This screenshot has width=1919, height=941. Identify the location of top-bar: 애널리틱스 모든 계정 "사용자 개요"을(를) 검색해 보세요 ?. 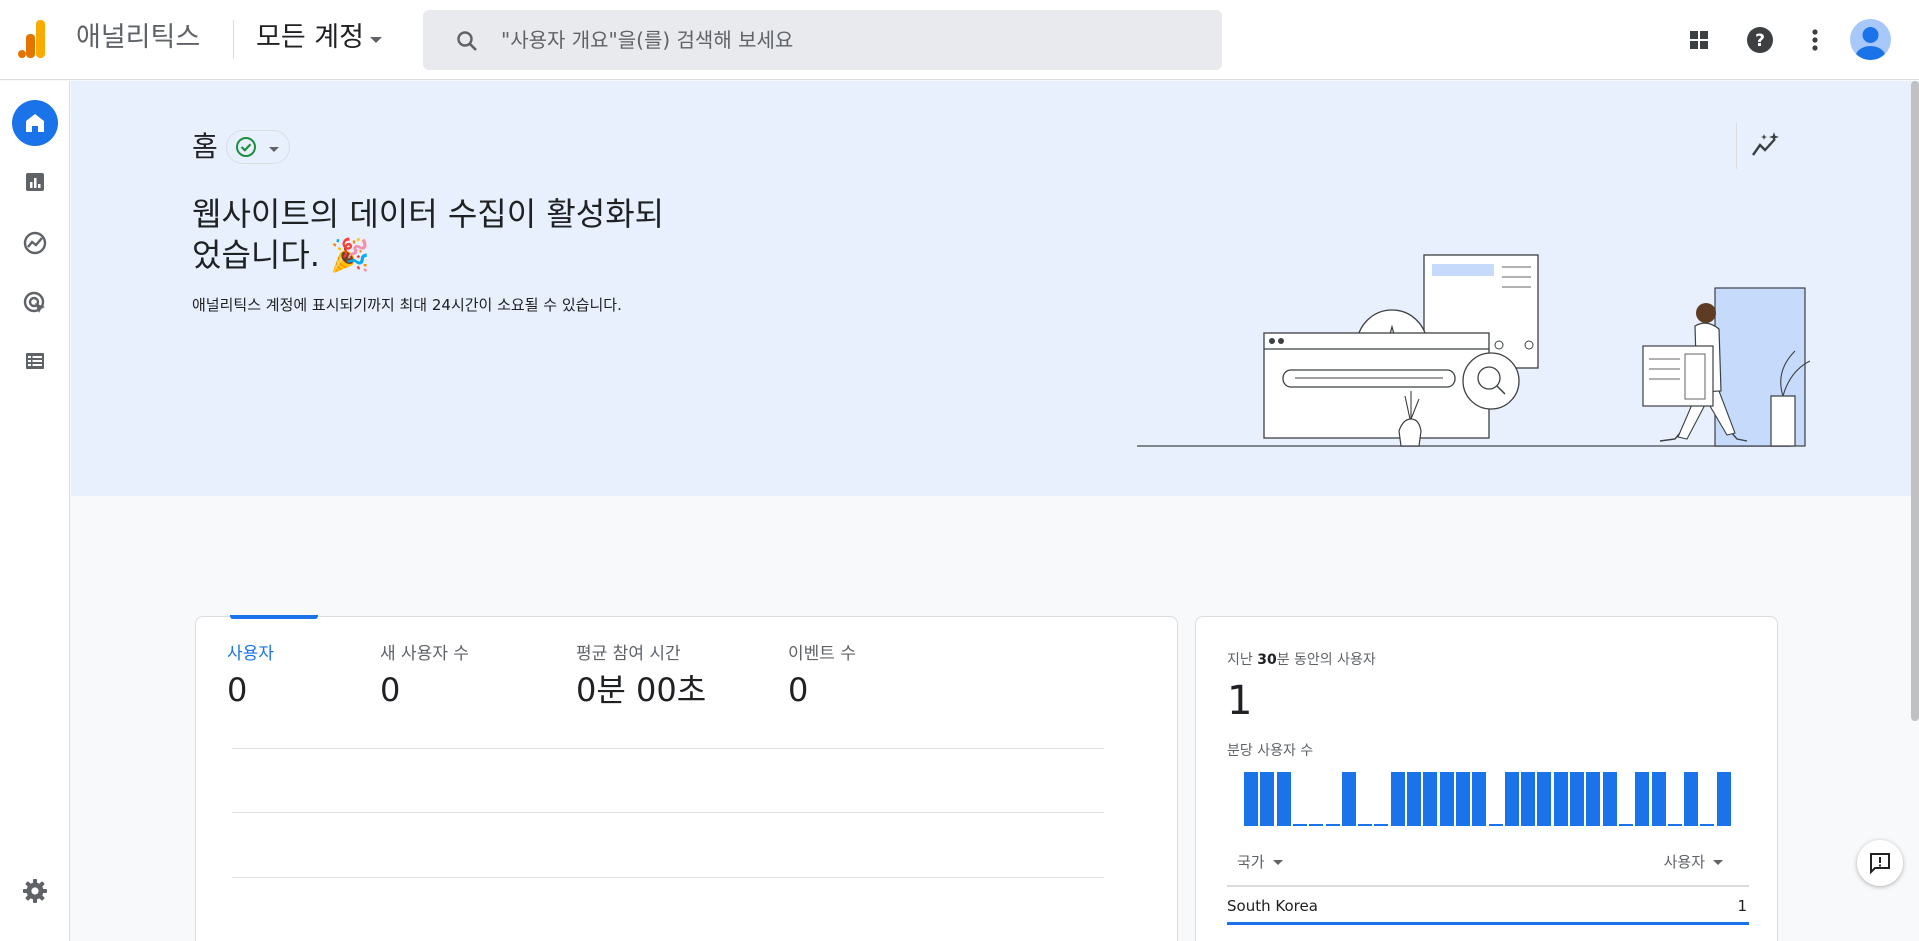
(959, 40).